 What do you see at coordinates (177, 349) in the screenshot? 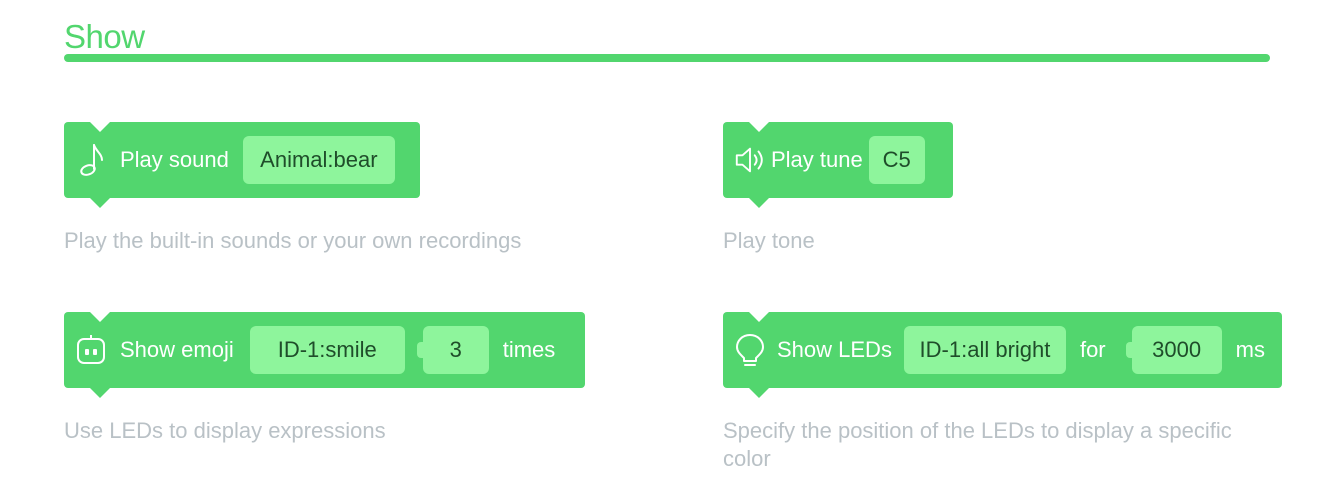
I see `block-label: Show emoji` at bounding box center [177, 349].